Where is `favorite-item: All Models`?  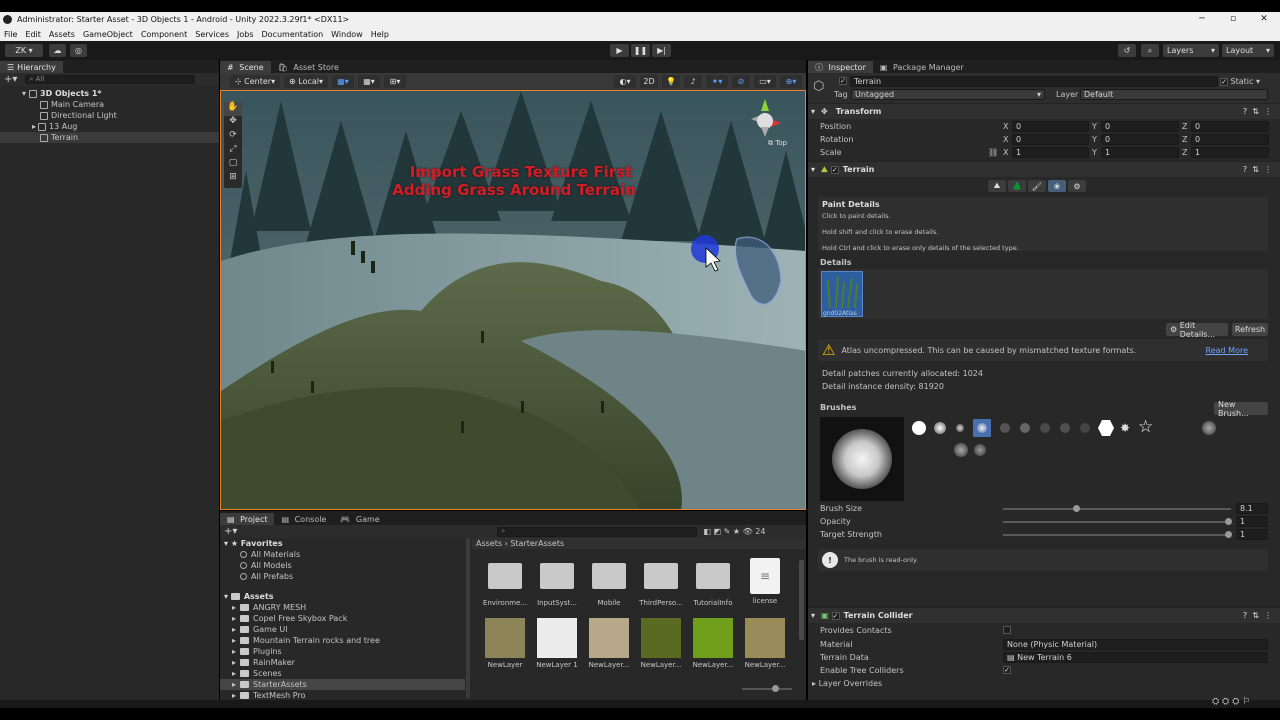
favorite-item: All Models is located at coordinates (342, 565).